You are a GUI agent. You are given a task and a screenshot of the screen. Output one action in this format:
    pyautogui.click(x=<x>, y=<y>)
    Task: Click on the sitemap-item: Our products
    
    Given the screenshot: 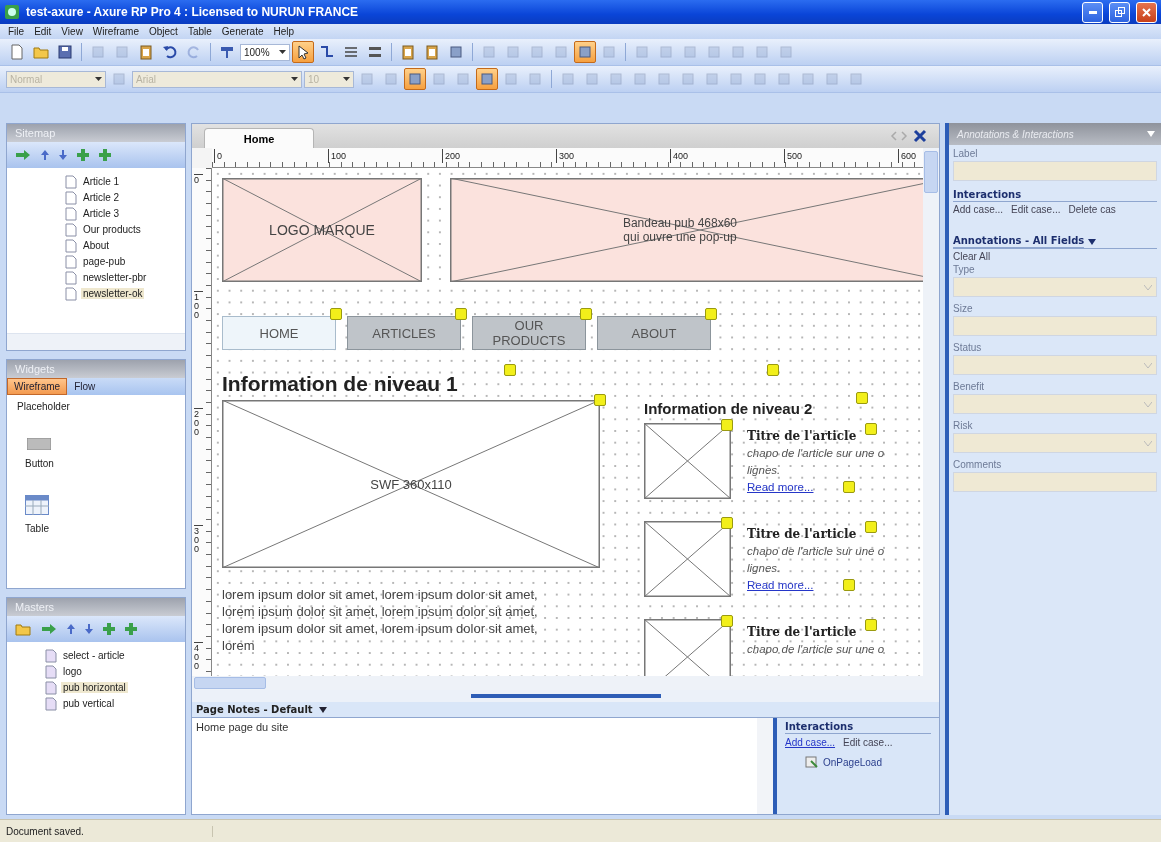 What is the action you would take?
    pyautogui.click(x=112, y=229)
    